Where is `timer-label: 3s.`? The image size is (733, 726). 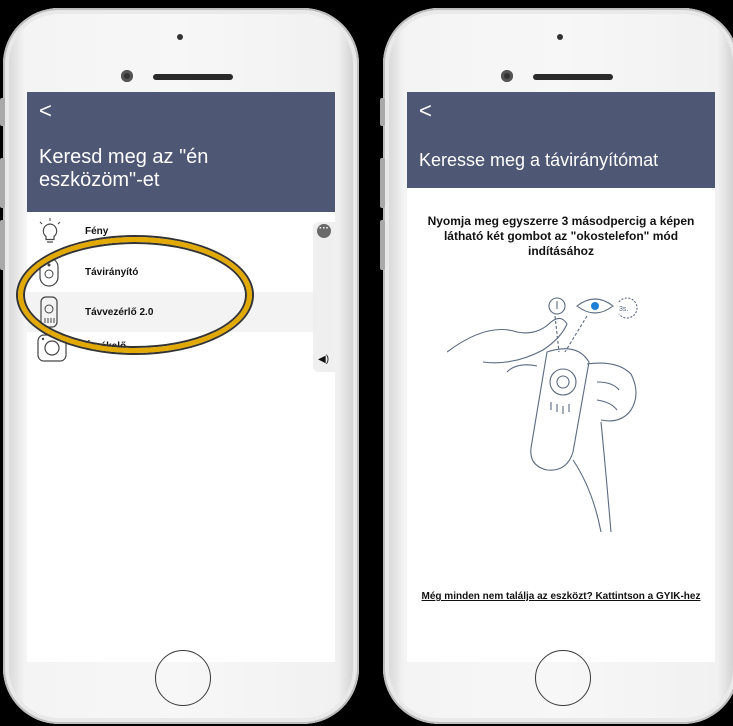
timer-label: 3s. is located at coordinates (623, 309).